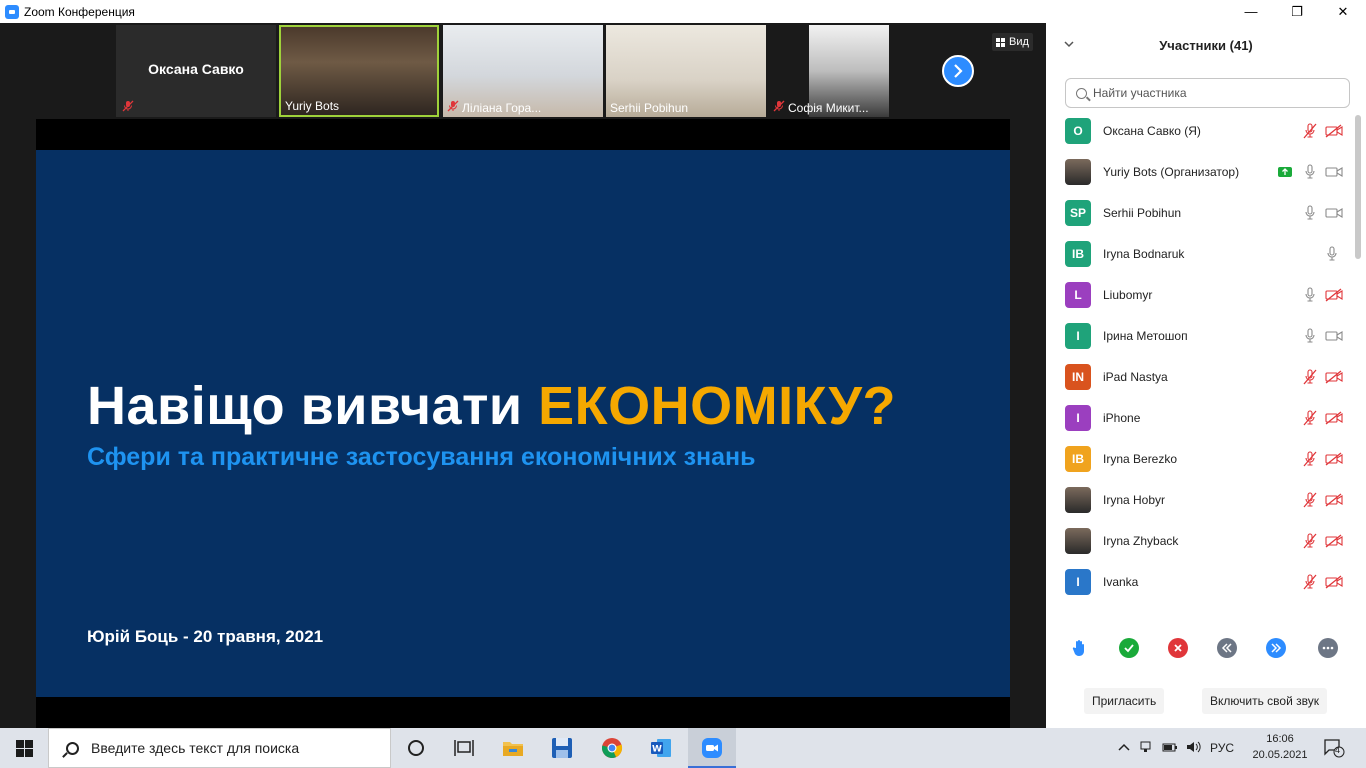 The height and width of the screenshot is (768, 1366). I want to click on no-icon, so click(1178, 648).